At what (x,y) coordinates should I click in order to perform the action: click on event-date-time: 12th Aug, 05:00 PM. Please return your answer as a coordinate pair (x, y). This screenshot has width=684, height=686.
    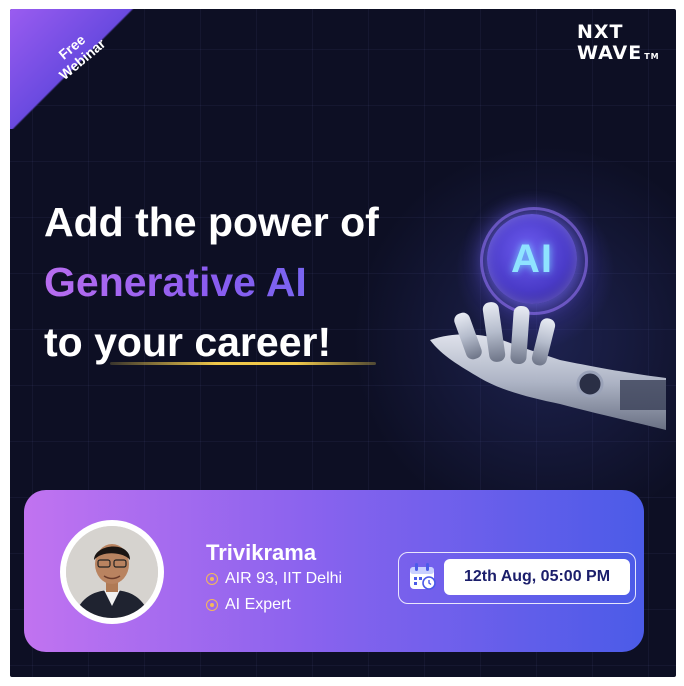
    Looking at the image, I should click on (537, 576).